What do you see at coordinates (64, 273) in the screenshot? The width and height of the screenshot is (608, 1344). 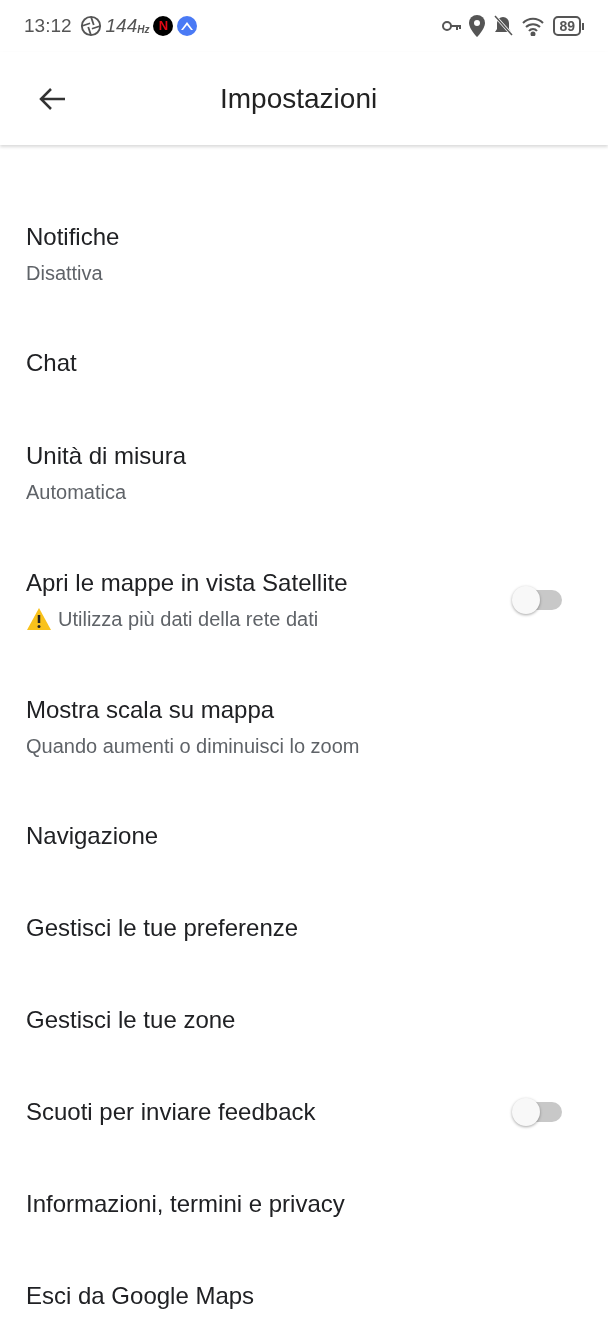 I see `item-subtitle: Disattiva` at bounding box center [64, 273].